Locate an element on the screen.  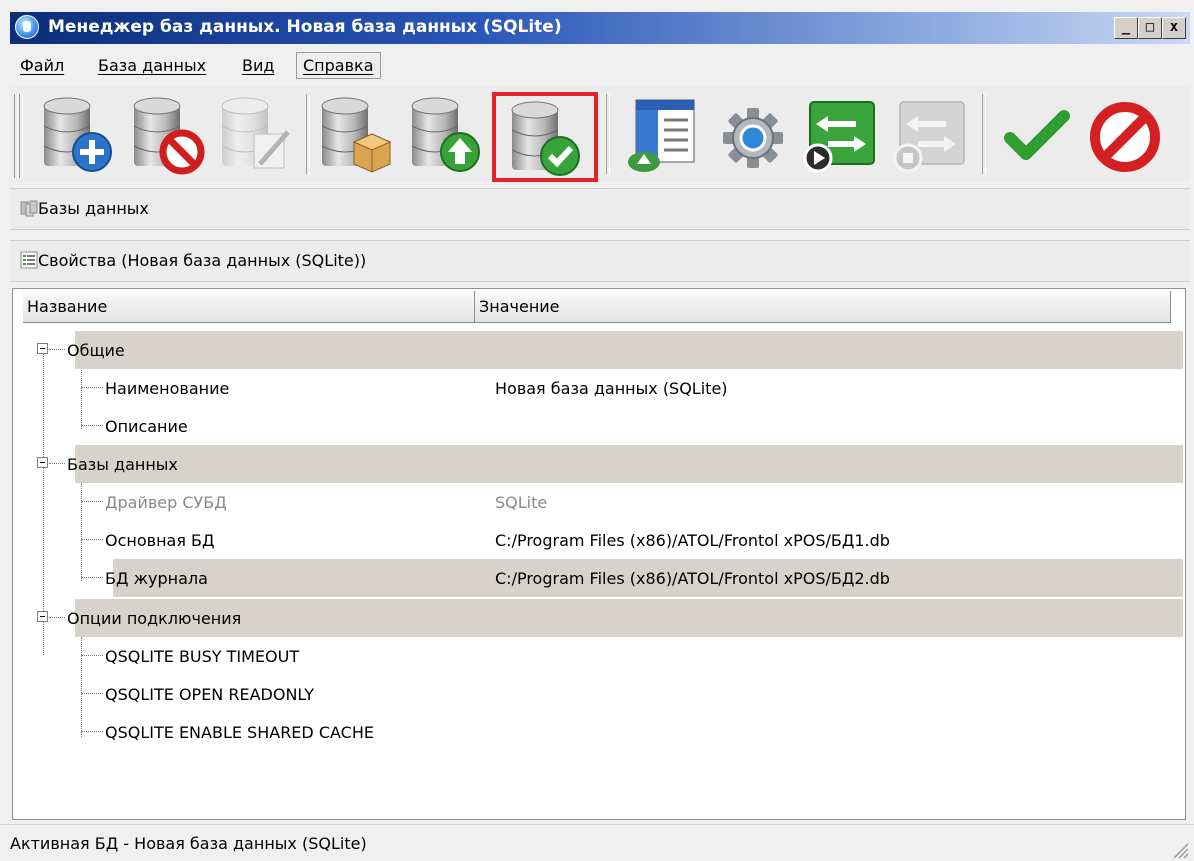
databases-panel-label: Базы данных is located at coordinates (93, 208).